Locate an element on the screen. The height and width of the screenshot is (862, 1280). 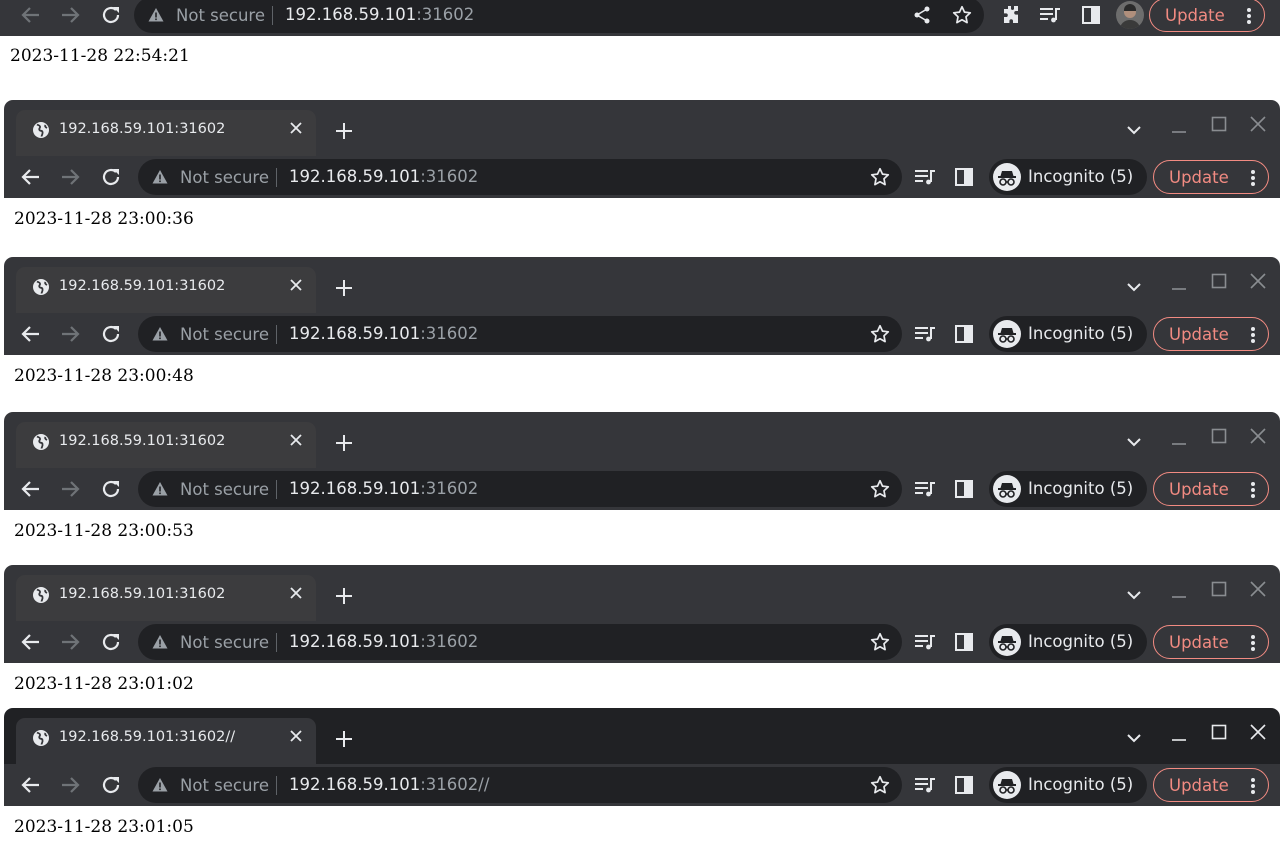
avatar is located at coordinates (1130, 15).